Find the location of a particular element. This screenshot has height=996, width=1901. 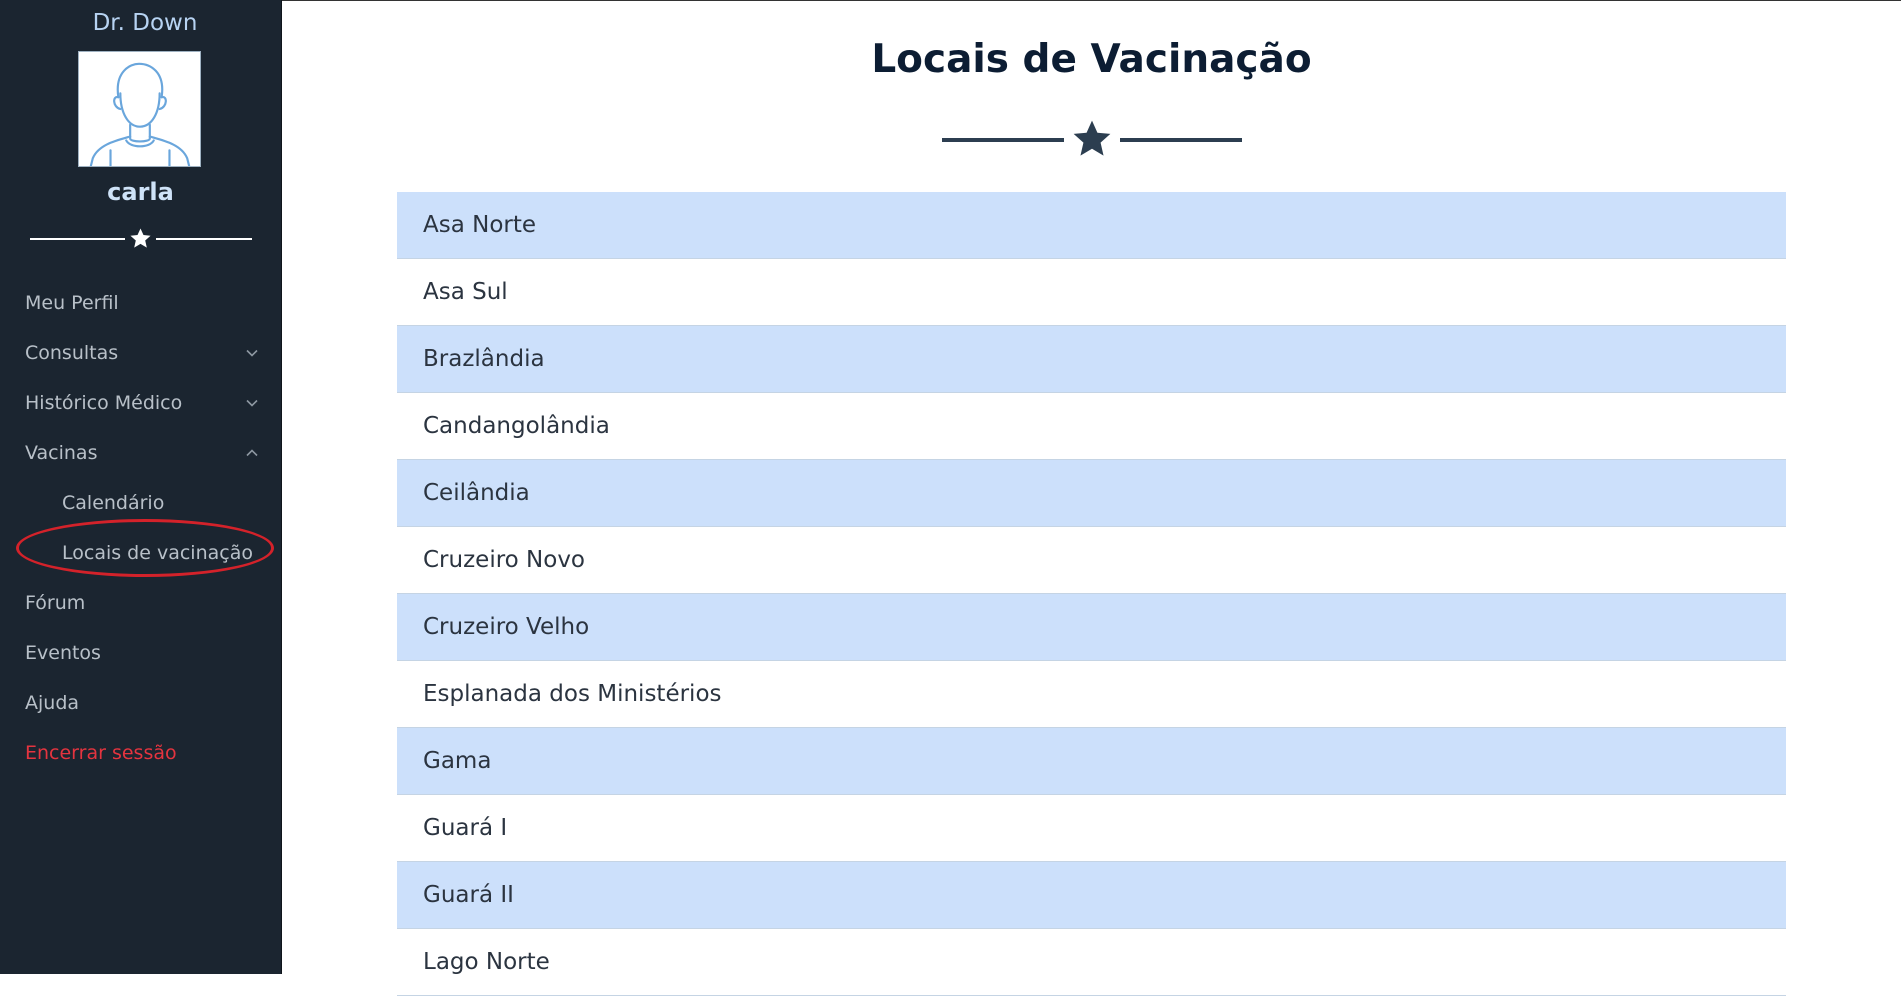

username: carla is located at coordinates (140, 192).